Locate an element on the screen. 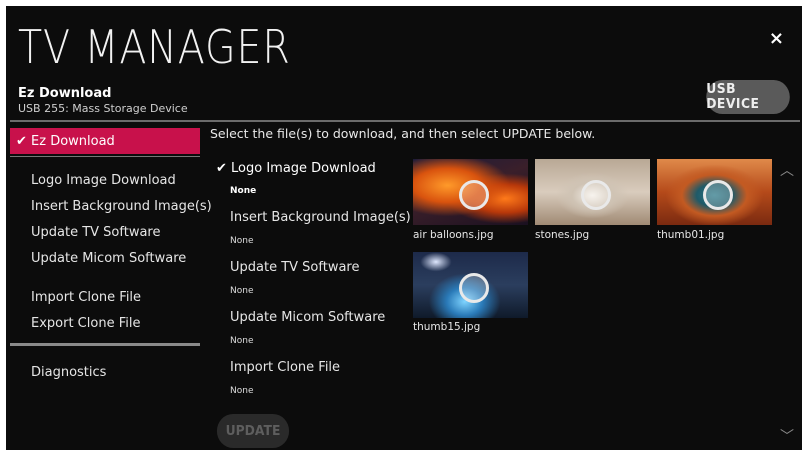  thumbnail-thumb15 is located at coordinates (470, 285).